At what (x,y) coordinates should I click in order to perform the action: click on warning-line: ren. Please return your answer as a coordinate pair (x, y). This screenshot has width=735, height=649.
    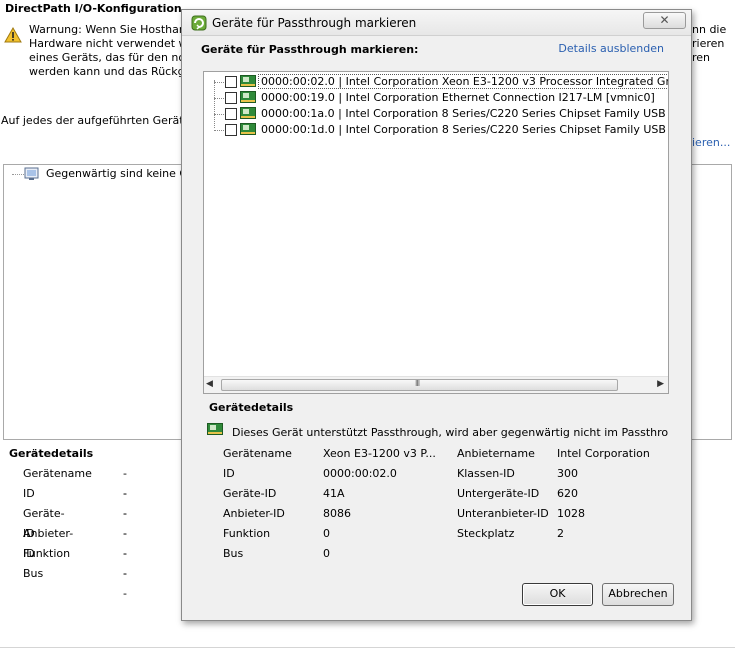
    Looking at the image, I should click on (701, 57).